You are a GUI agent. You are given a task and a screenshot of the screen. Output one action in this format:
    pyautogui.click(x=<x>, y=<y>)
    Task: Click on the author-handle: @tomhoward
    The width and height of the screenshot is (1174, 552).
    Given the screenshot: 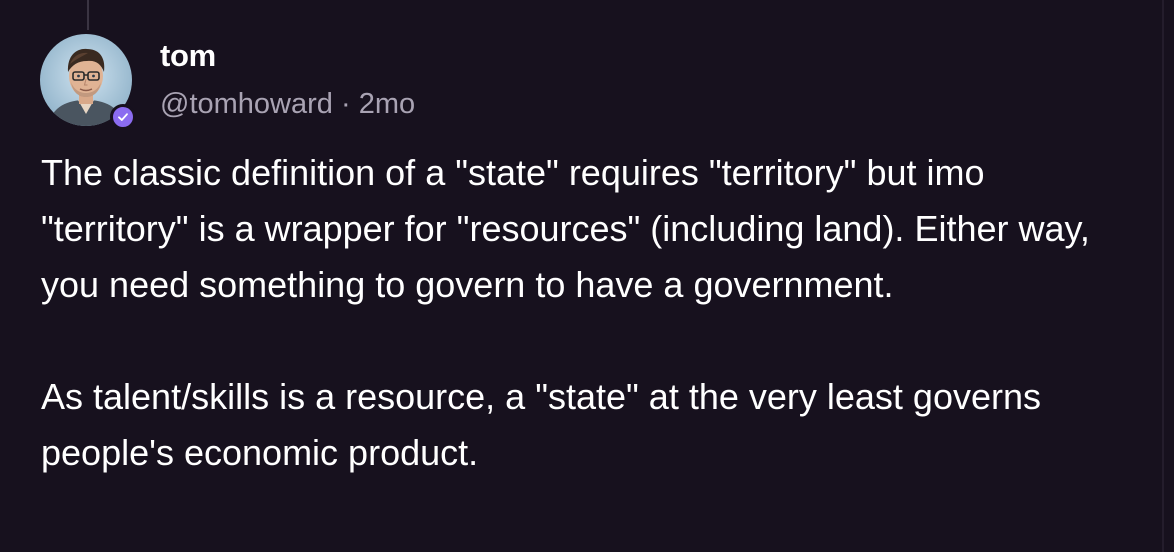 What is the action you would take?
    pyautogui.click(x=246, y=104)
    